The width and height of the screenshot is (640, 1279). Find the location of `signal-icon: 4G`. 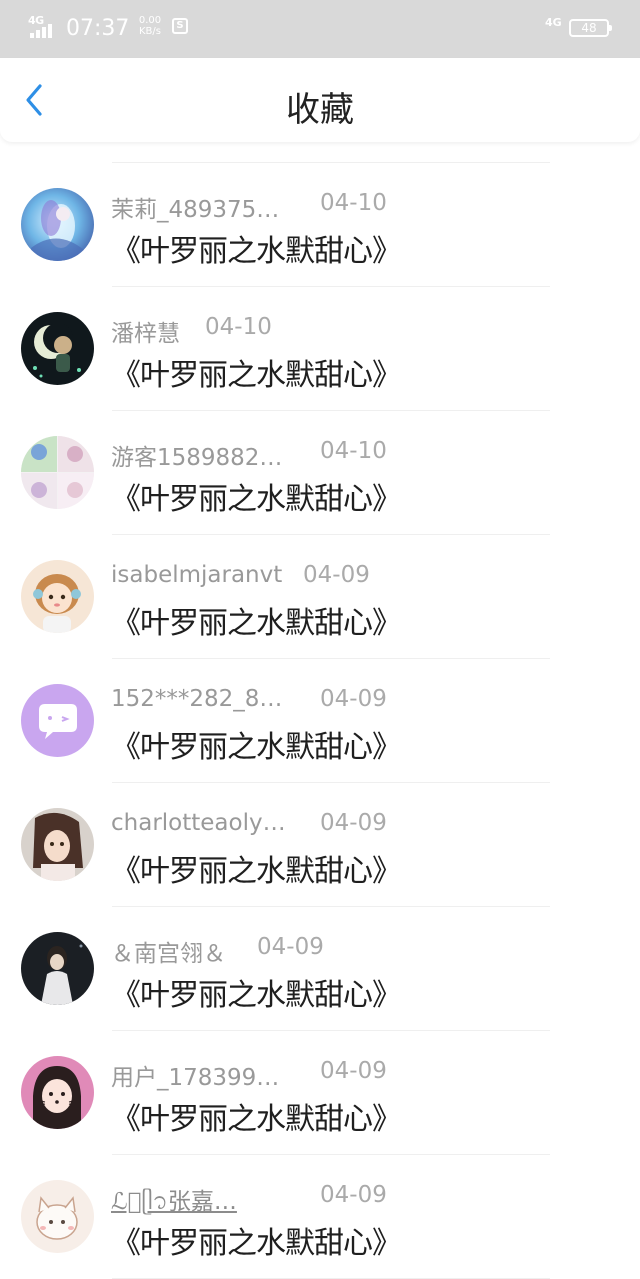

signal-icon: 4G is located at coordinates (43, 27).